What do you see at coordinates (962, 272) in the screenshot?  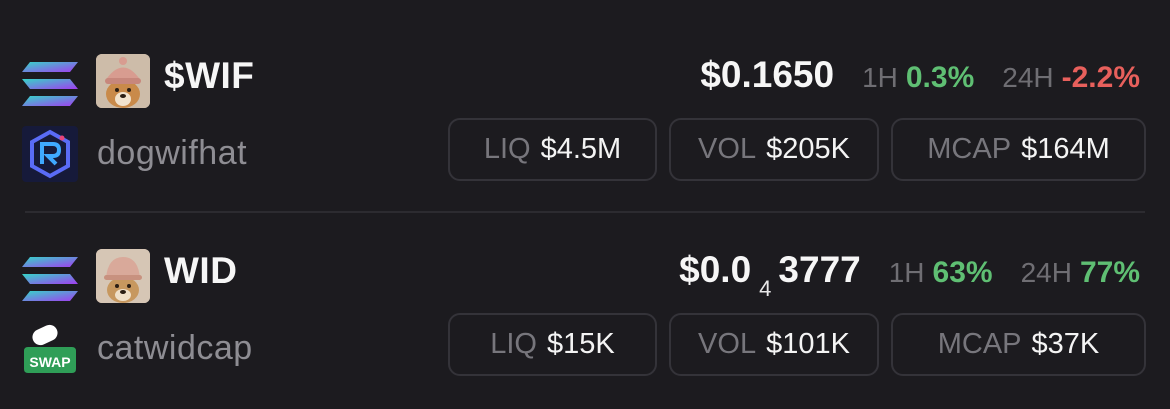 I see `change-1h-value: 63%` at bounding box center [962, 272].